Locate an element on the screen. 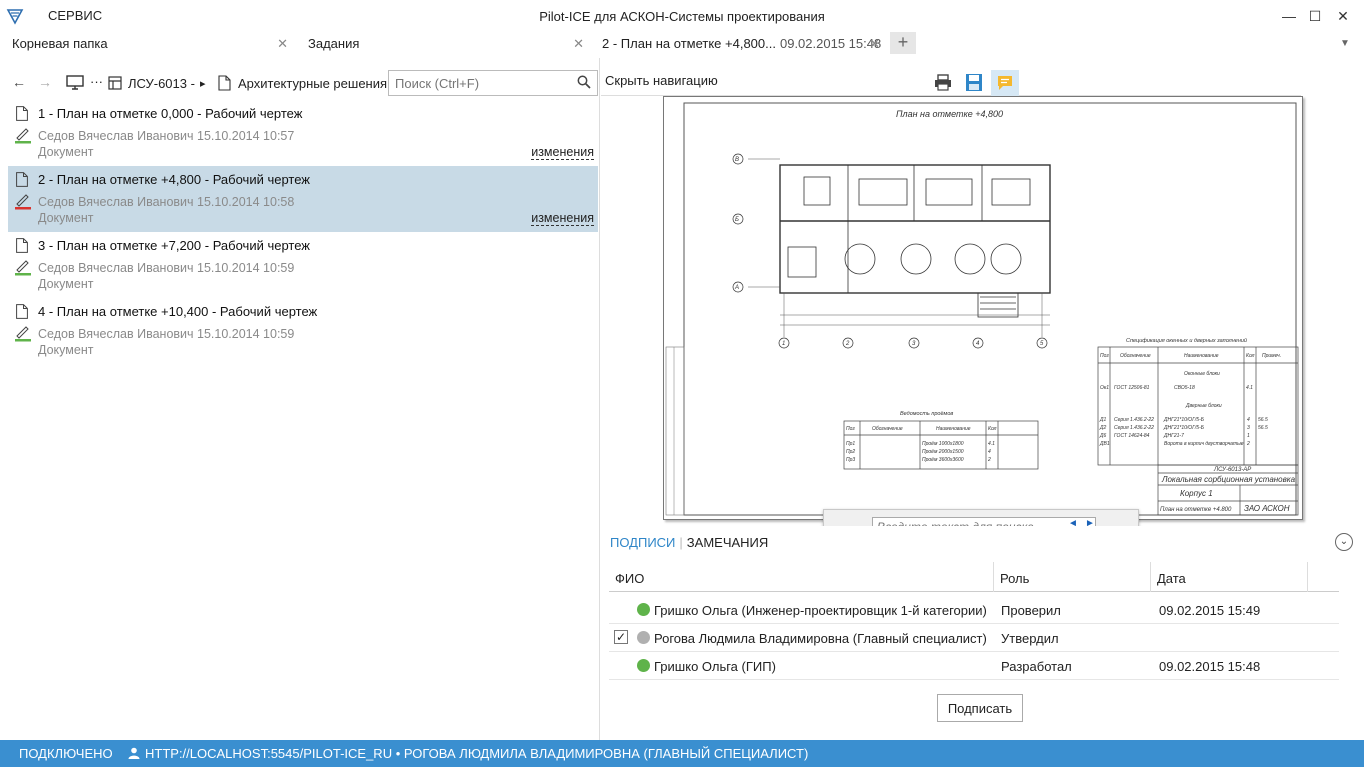 The width and height of the screenshot is (1364, 767). tab-date: 09.02.2015 15:48 is located at coordinates (830, 43).